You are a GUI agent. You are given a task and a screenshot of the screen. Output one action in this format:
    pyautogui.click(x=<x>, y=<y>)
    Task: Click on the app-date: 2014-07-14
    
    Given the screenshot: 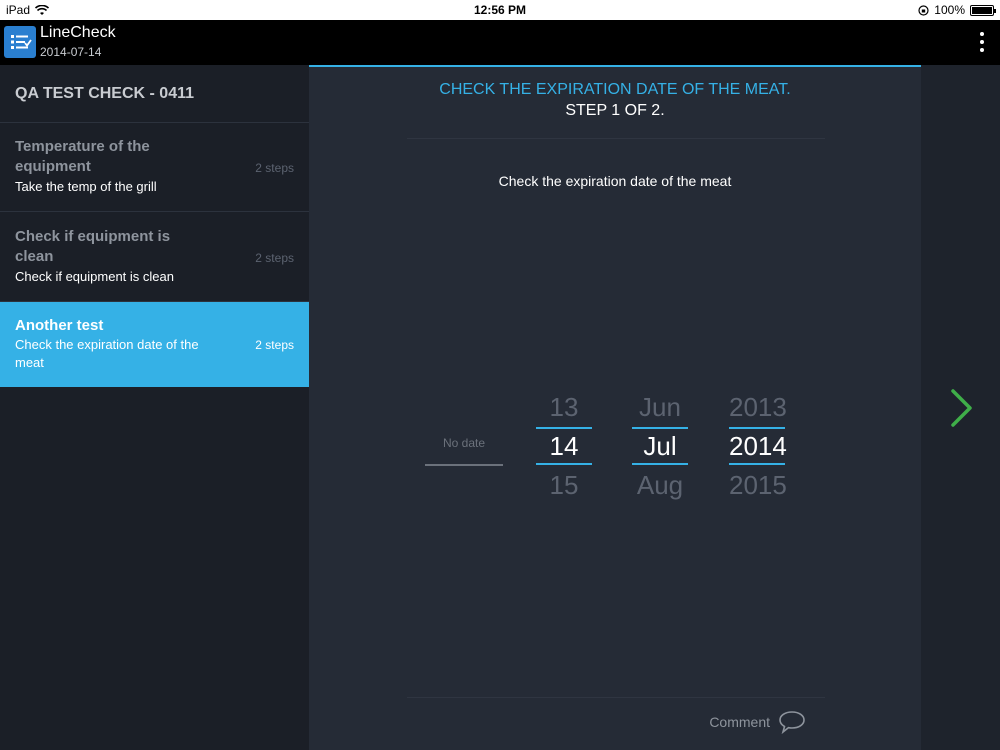 What is the action you would take?
    pyautogui.click(x=71, y=52)
    